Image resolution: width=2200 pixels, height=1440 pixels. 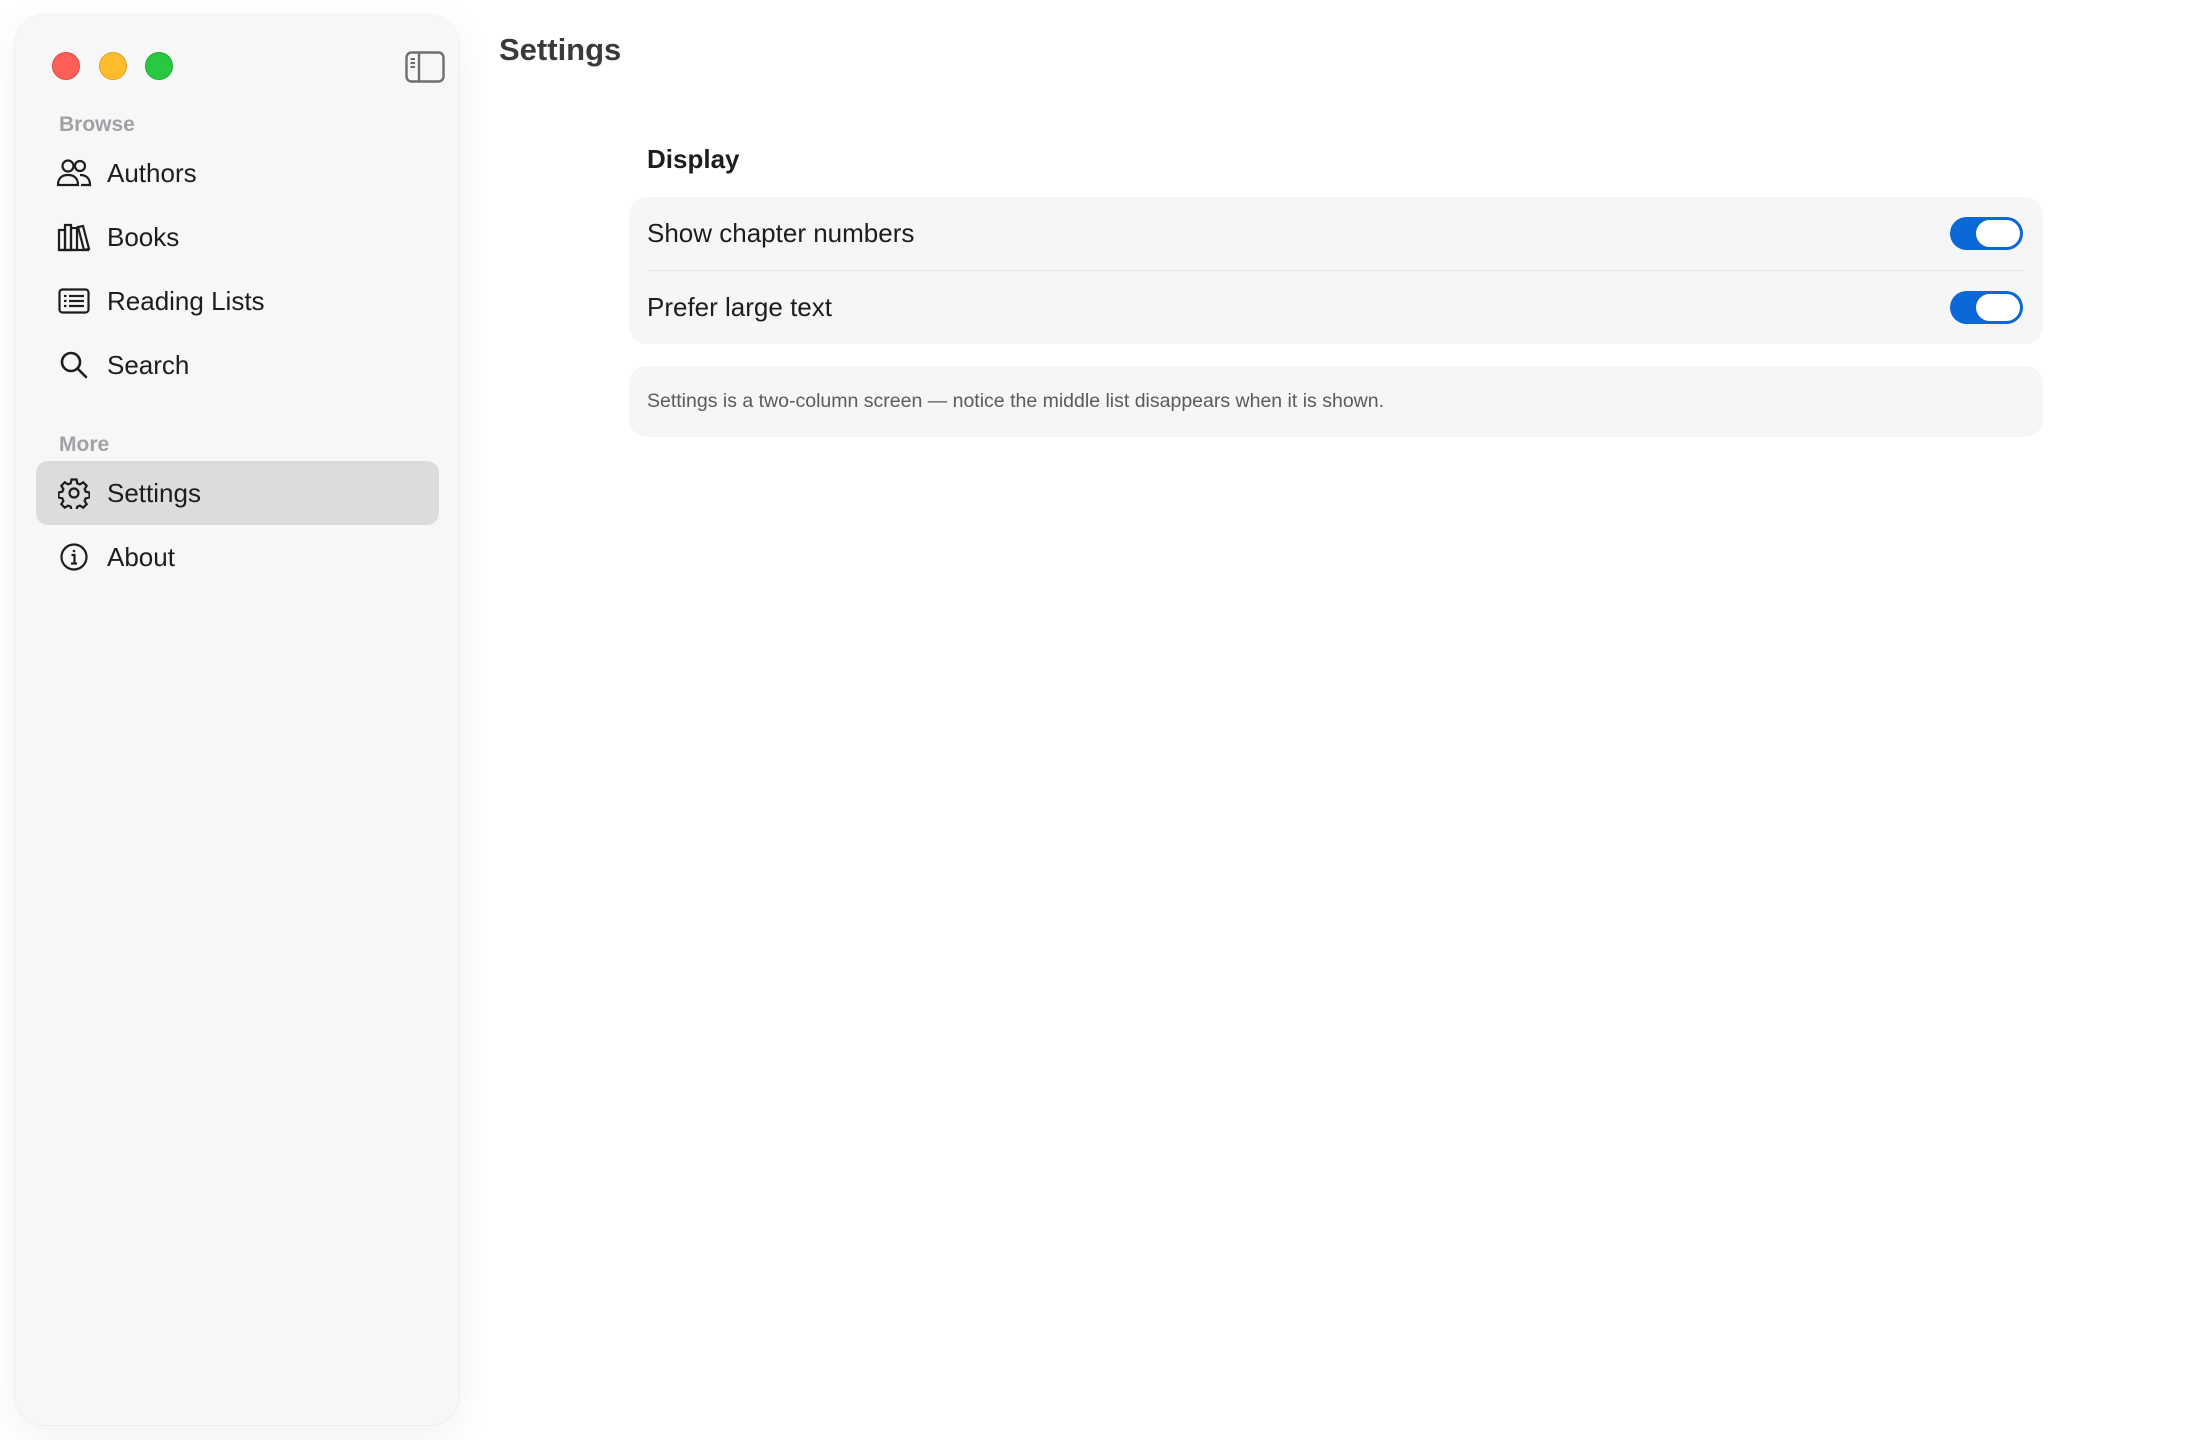 What do you see at coordinates (237, 173) in the screenshot?
I see `sidebar-item-authors: Authors` at bounding box center [237, 173].